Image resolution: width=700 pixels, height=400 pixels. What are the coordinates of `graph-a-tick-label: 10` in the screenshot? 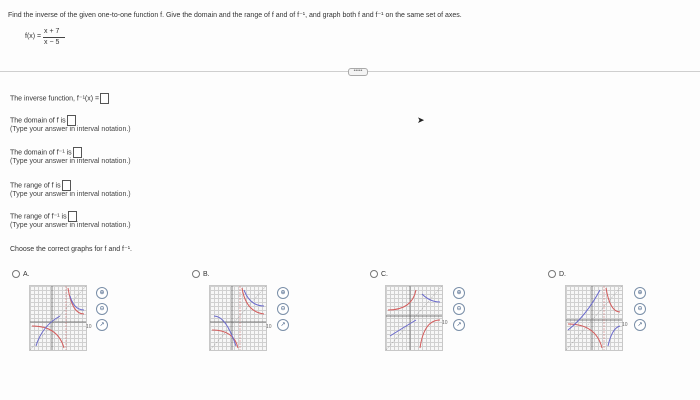 It's located at (89, 327).